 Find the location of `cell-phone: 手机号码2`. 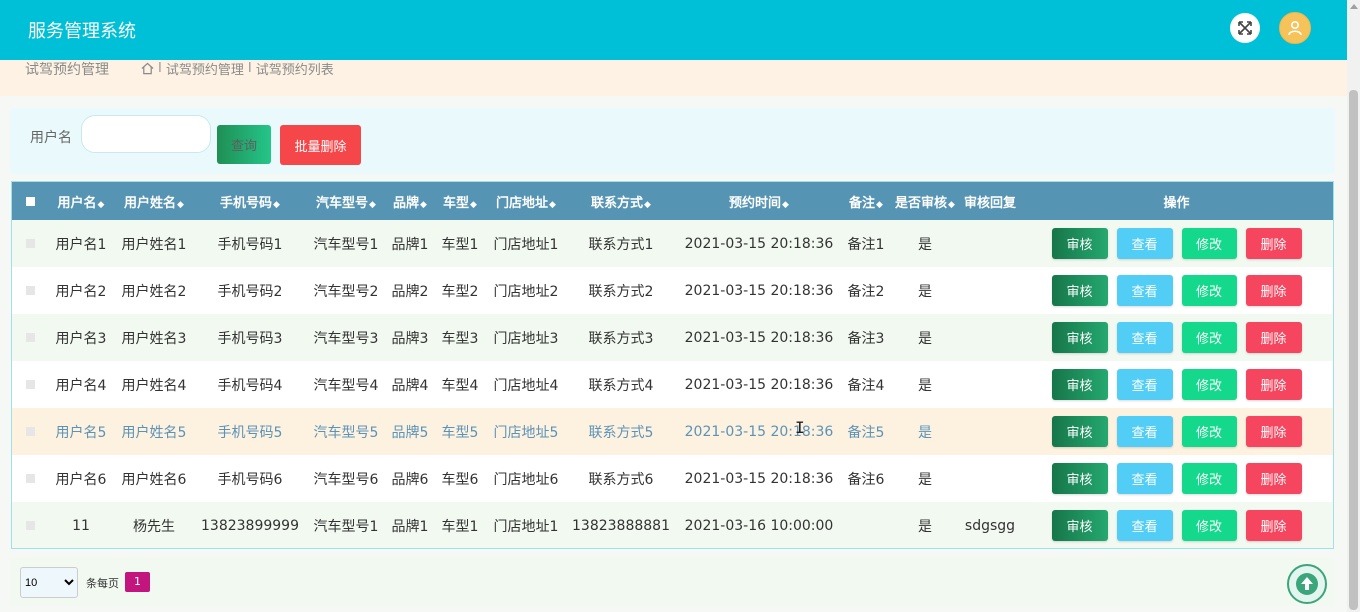

cell-phone: 手机号码2 is located at coordinates (250, 290).